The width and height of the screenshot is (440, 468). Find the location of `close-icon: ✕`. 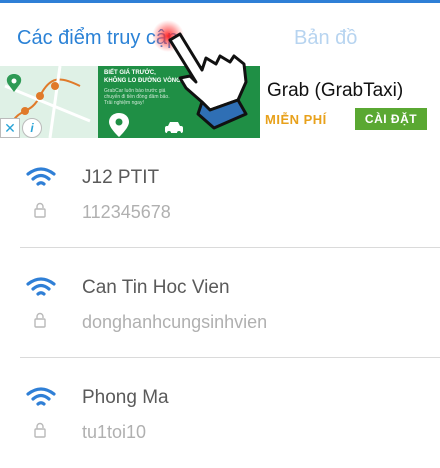

close-icon: ✕ is located at coordinates (10, 128).